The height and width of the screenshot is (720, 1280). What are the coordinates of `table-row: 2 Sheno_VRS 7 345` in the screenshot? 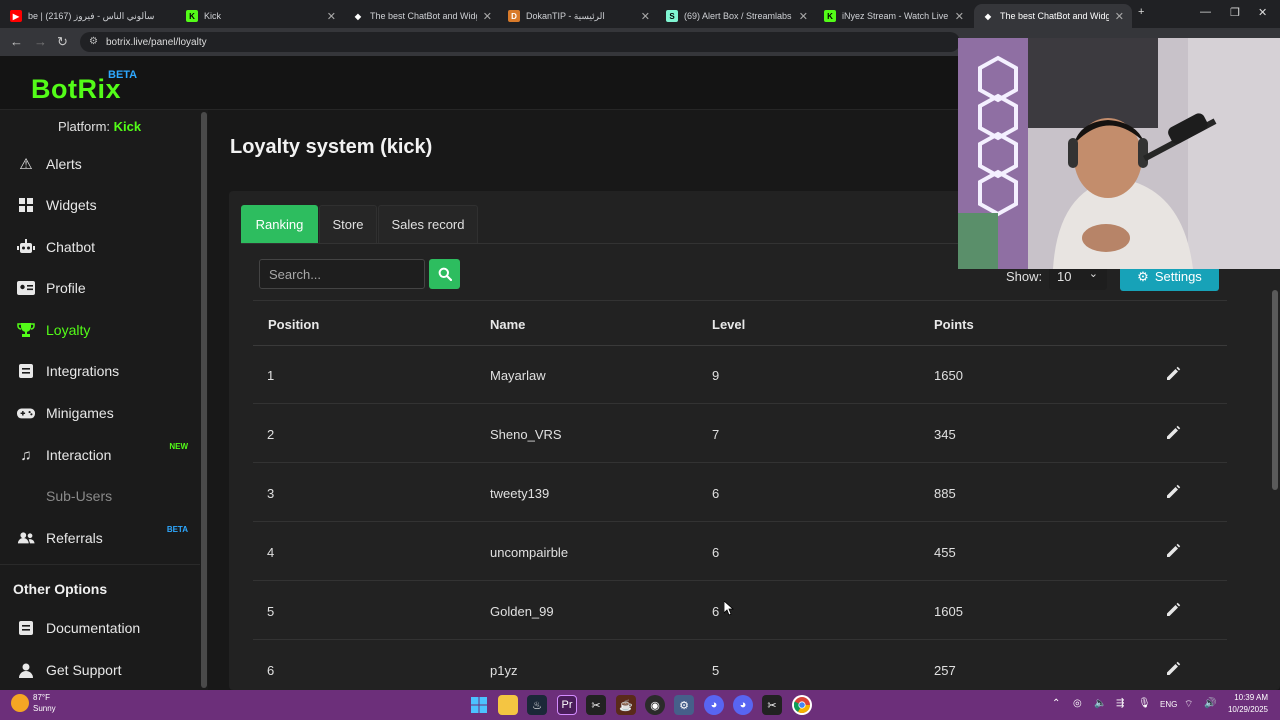 It's located at (740, 434).